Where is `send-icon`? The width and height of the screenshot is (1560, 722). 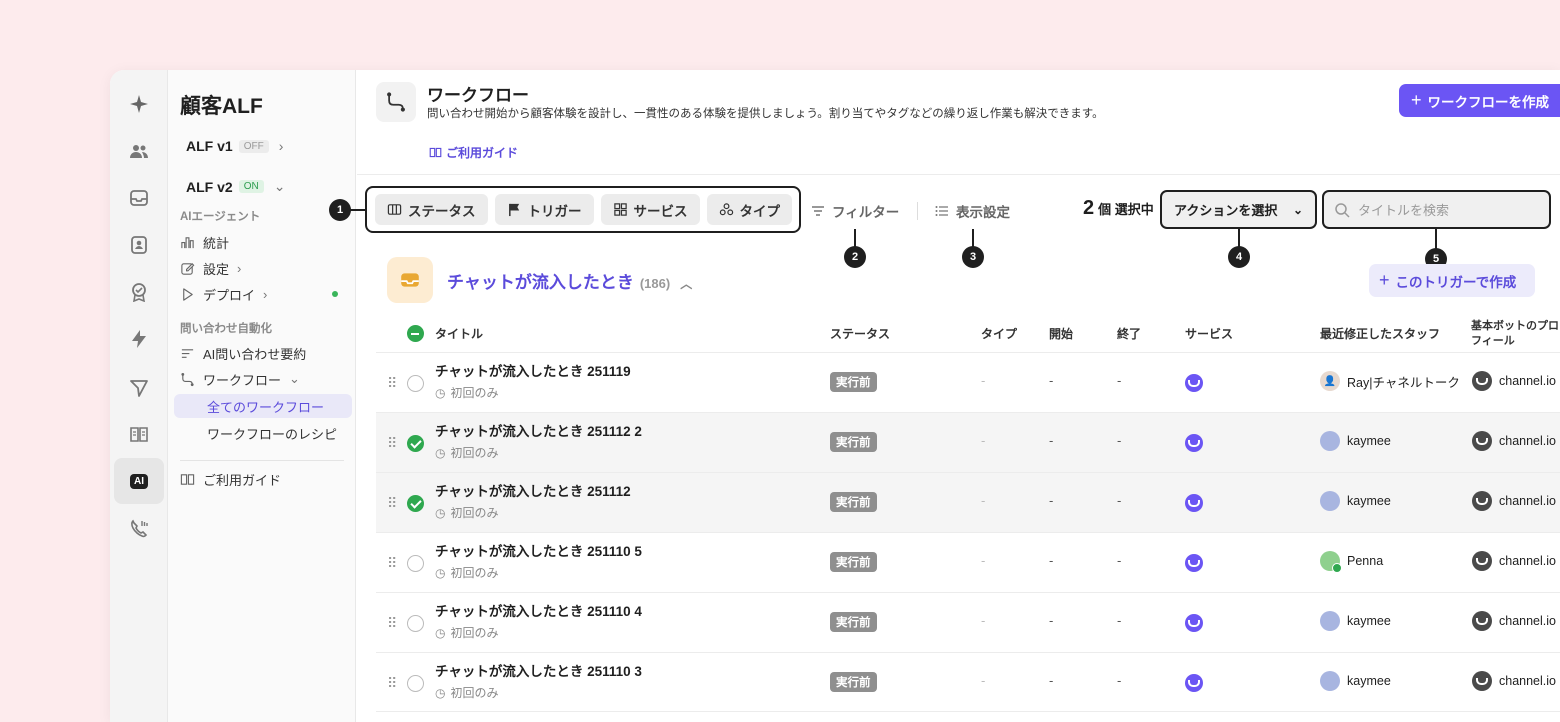
send-icon is located at coordinates (139, 388).